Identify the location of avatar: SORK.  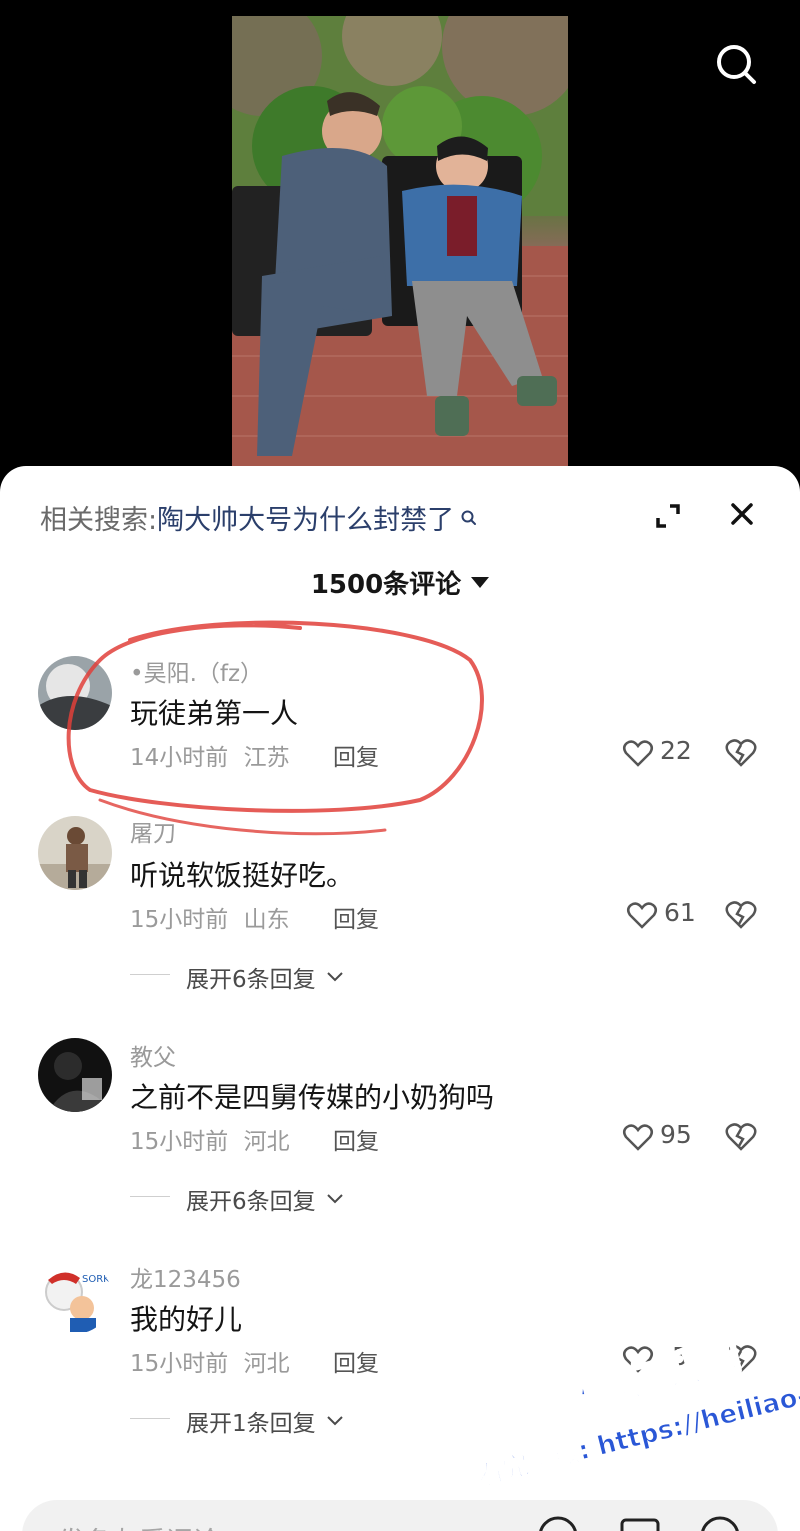
(75, 1297).